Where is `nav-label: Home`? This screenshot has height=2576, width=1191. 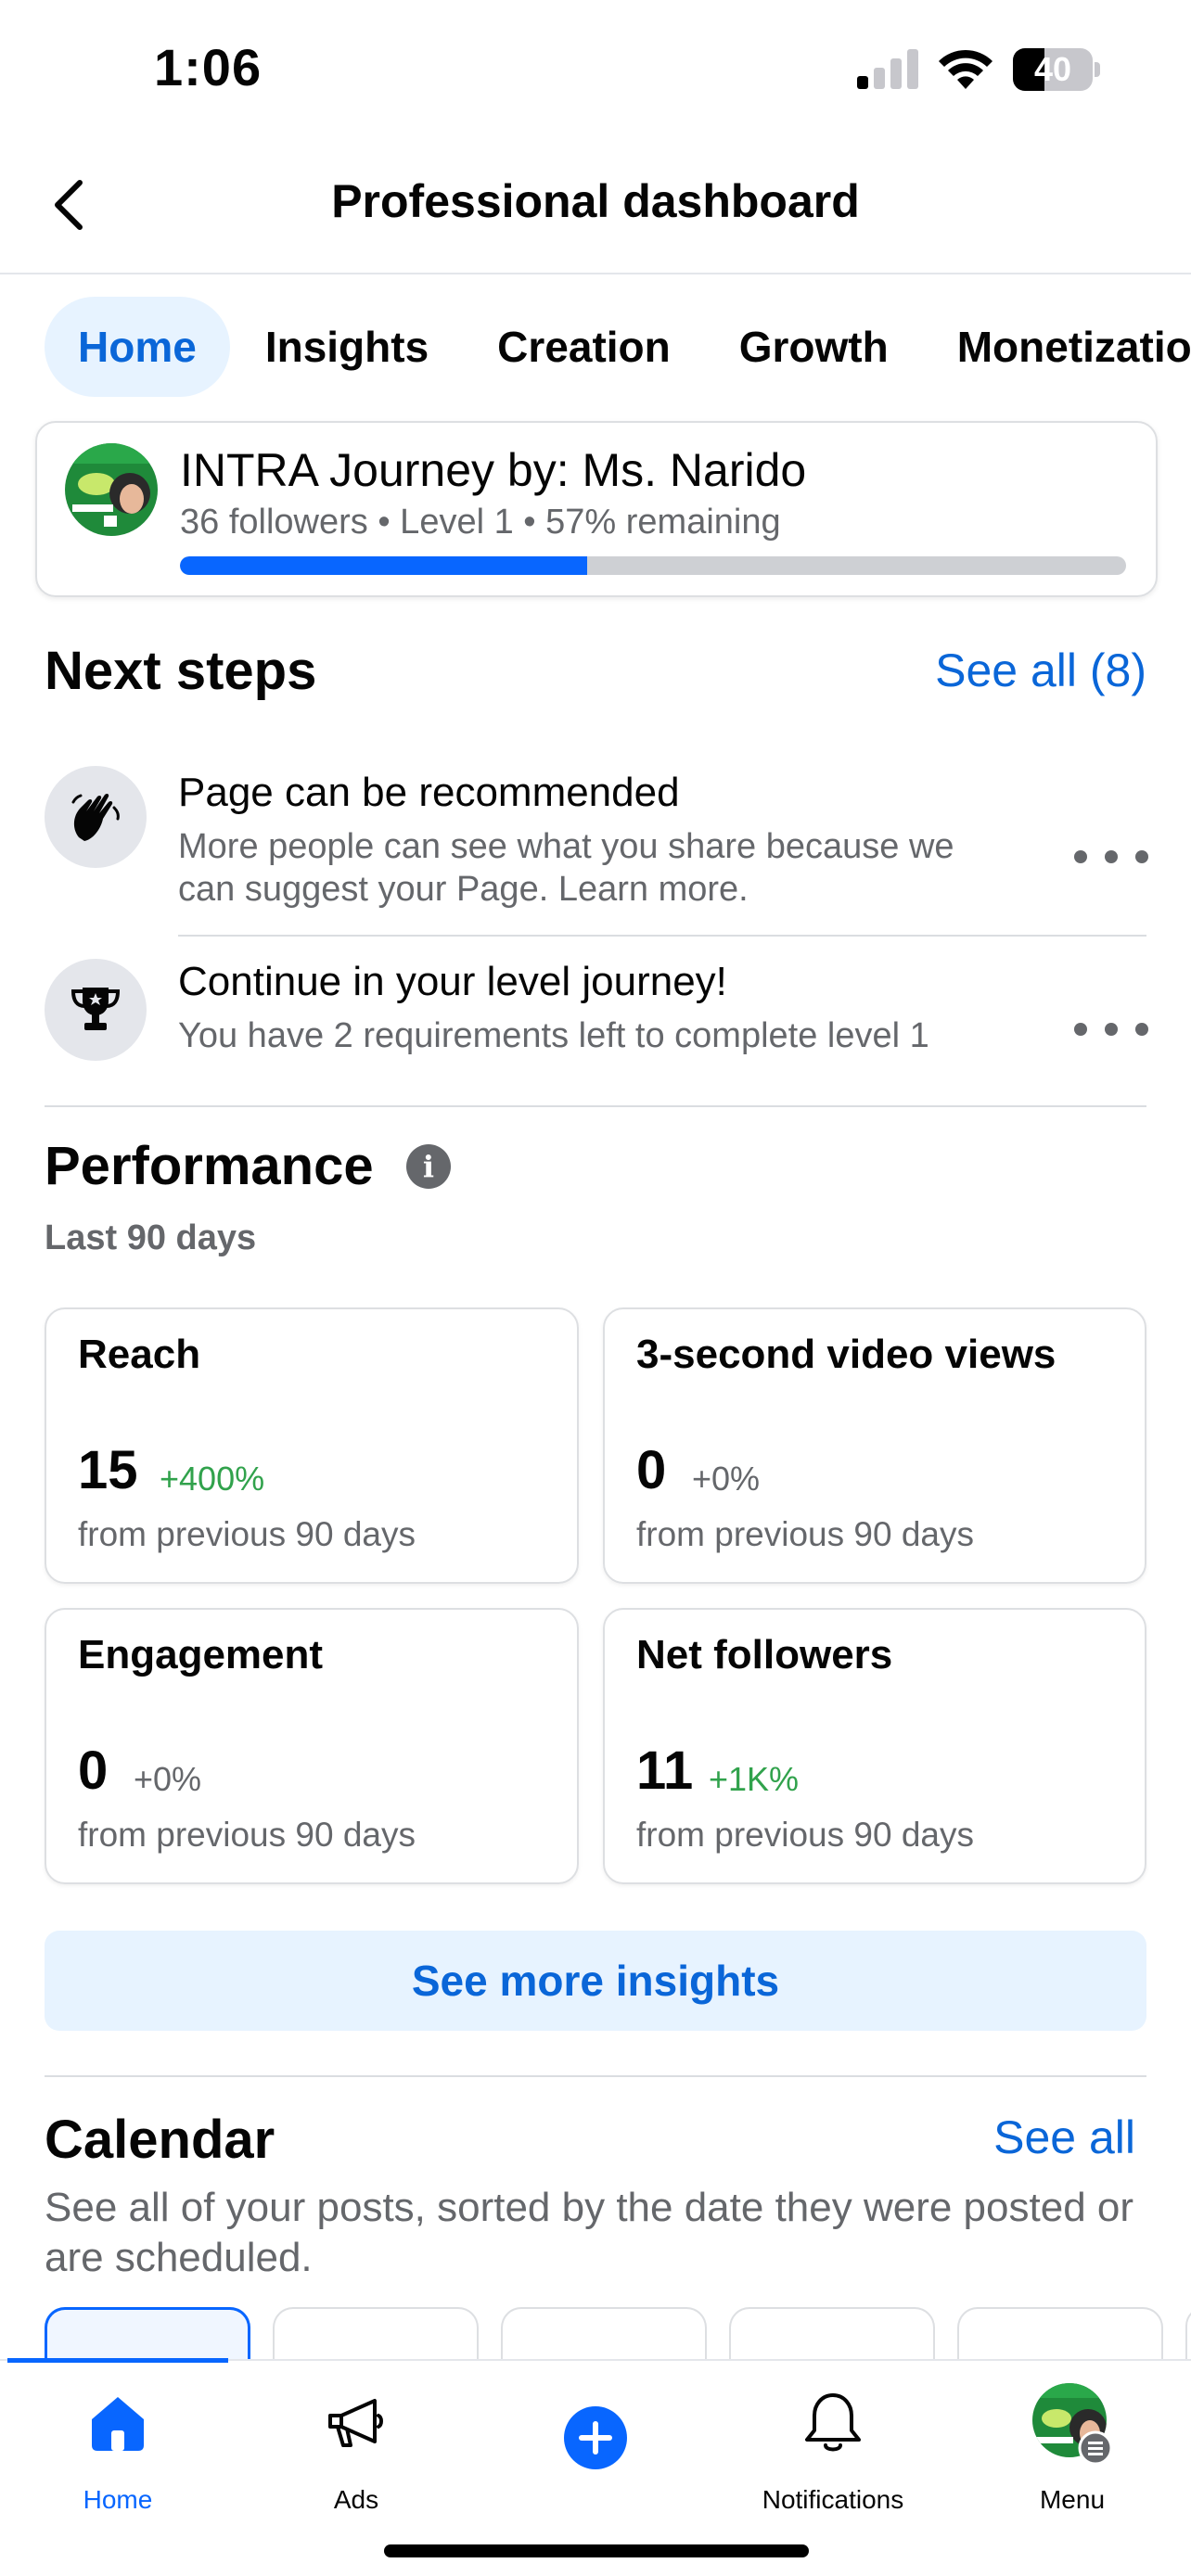 nav-label: Home is located at coordinates (118, 2500).